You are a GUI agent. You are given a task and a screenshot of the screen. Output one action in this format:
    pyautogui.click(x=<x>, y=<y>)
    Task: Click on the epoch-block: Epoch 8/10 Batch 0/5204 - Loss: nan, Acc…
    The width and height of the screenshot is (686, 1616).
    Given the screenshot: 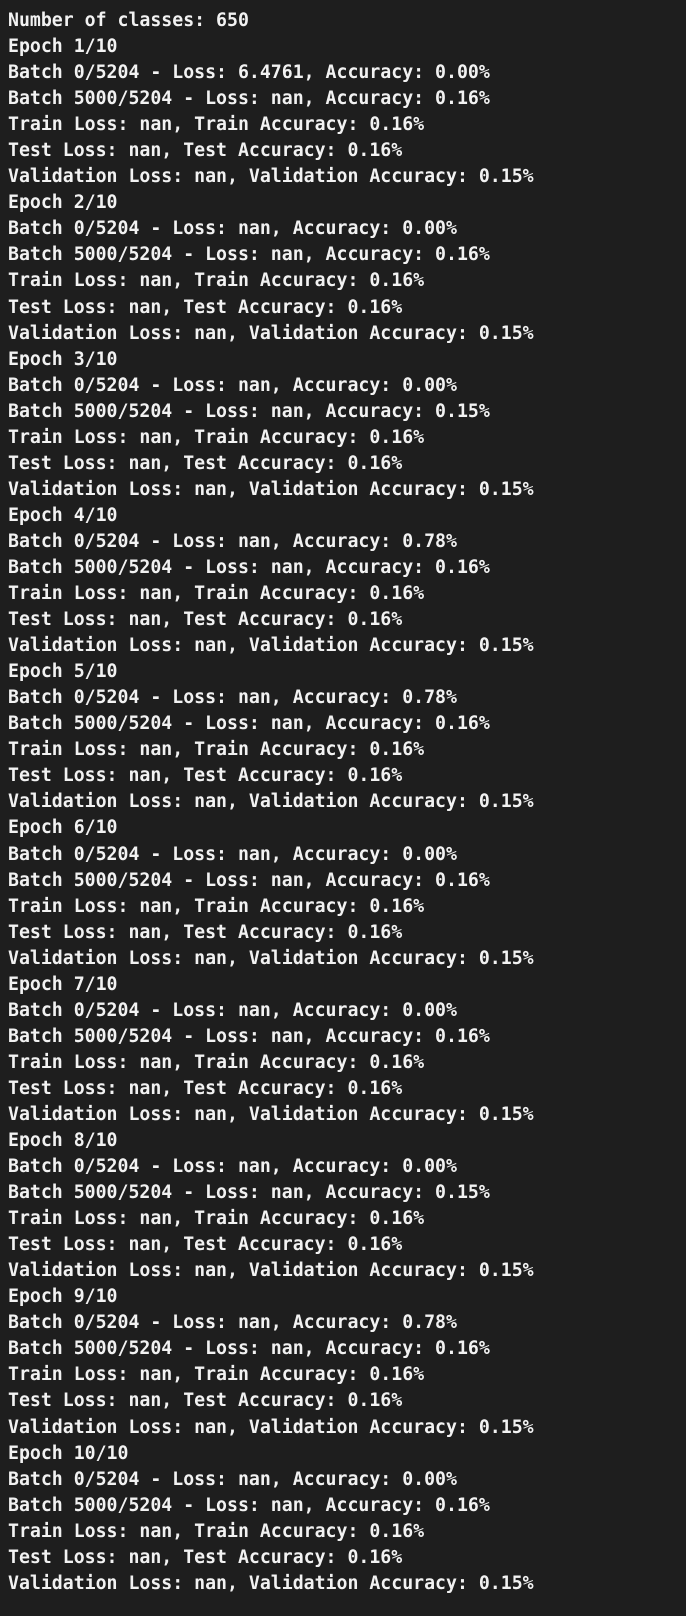 What is the action you would take?
    pyautogui.click(x=347, y=1206)
    